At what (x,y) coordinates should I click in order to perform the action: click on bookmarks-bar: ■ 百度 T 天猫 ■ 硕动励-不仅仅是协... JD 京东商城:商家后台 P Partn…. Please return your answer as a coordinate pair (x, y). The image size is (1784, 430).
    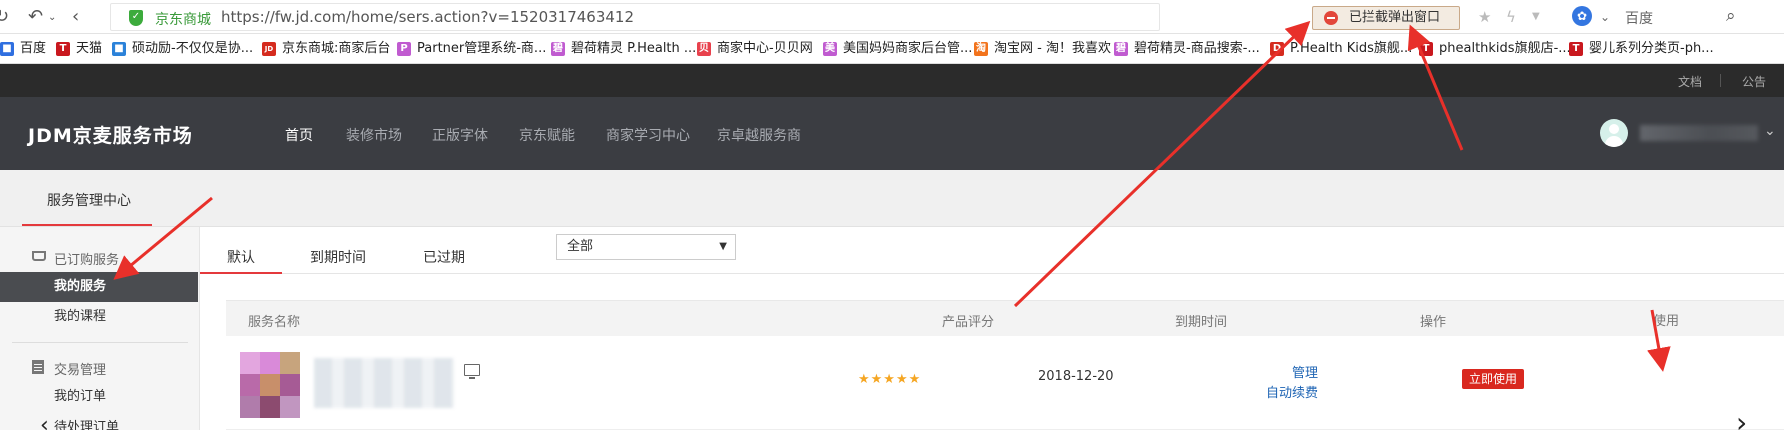
    Looking at the image, I should click on (892, 49).